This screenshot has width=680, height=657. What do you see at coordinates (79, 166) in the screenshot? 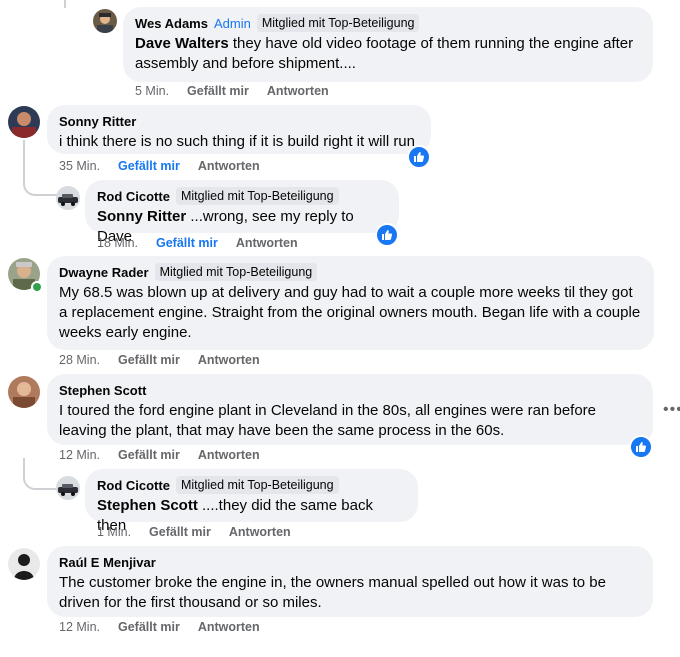
I see `timestamp: 35 Min.` at bounding box center [79, 166].